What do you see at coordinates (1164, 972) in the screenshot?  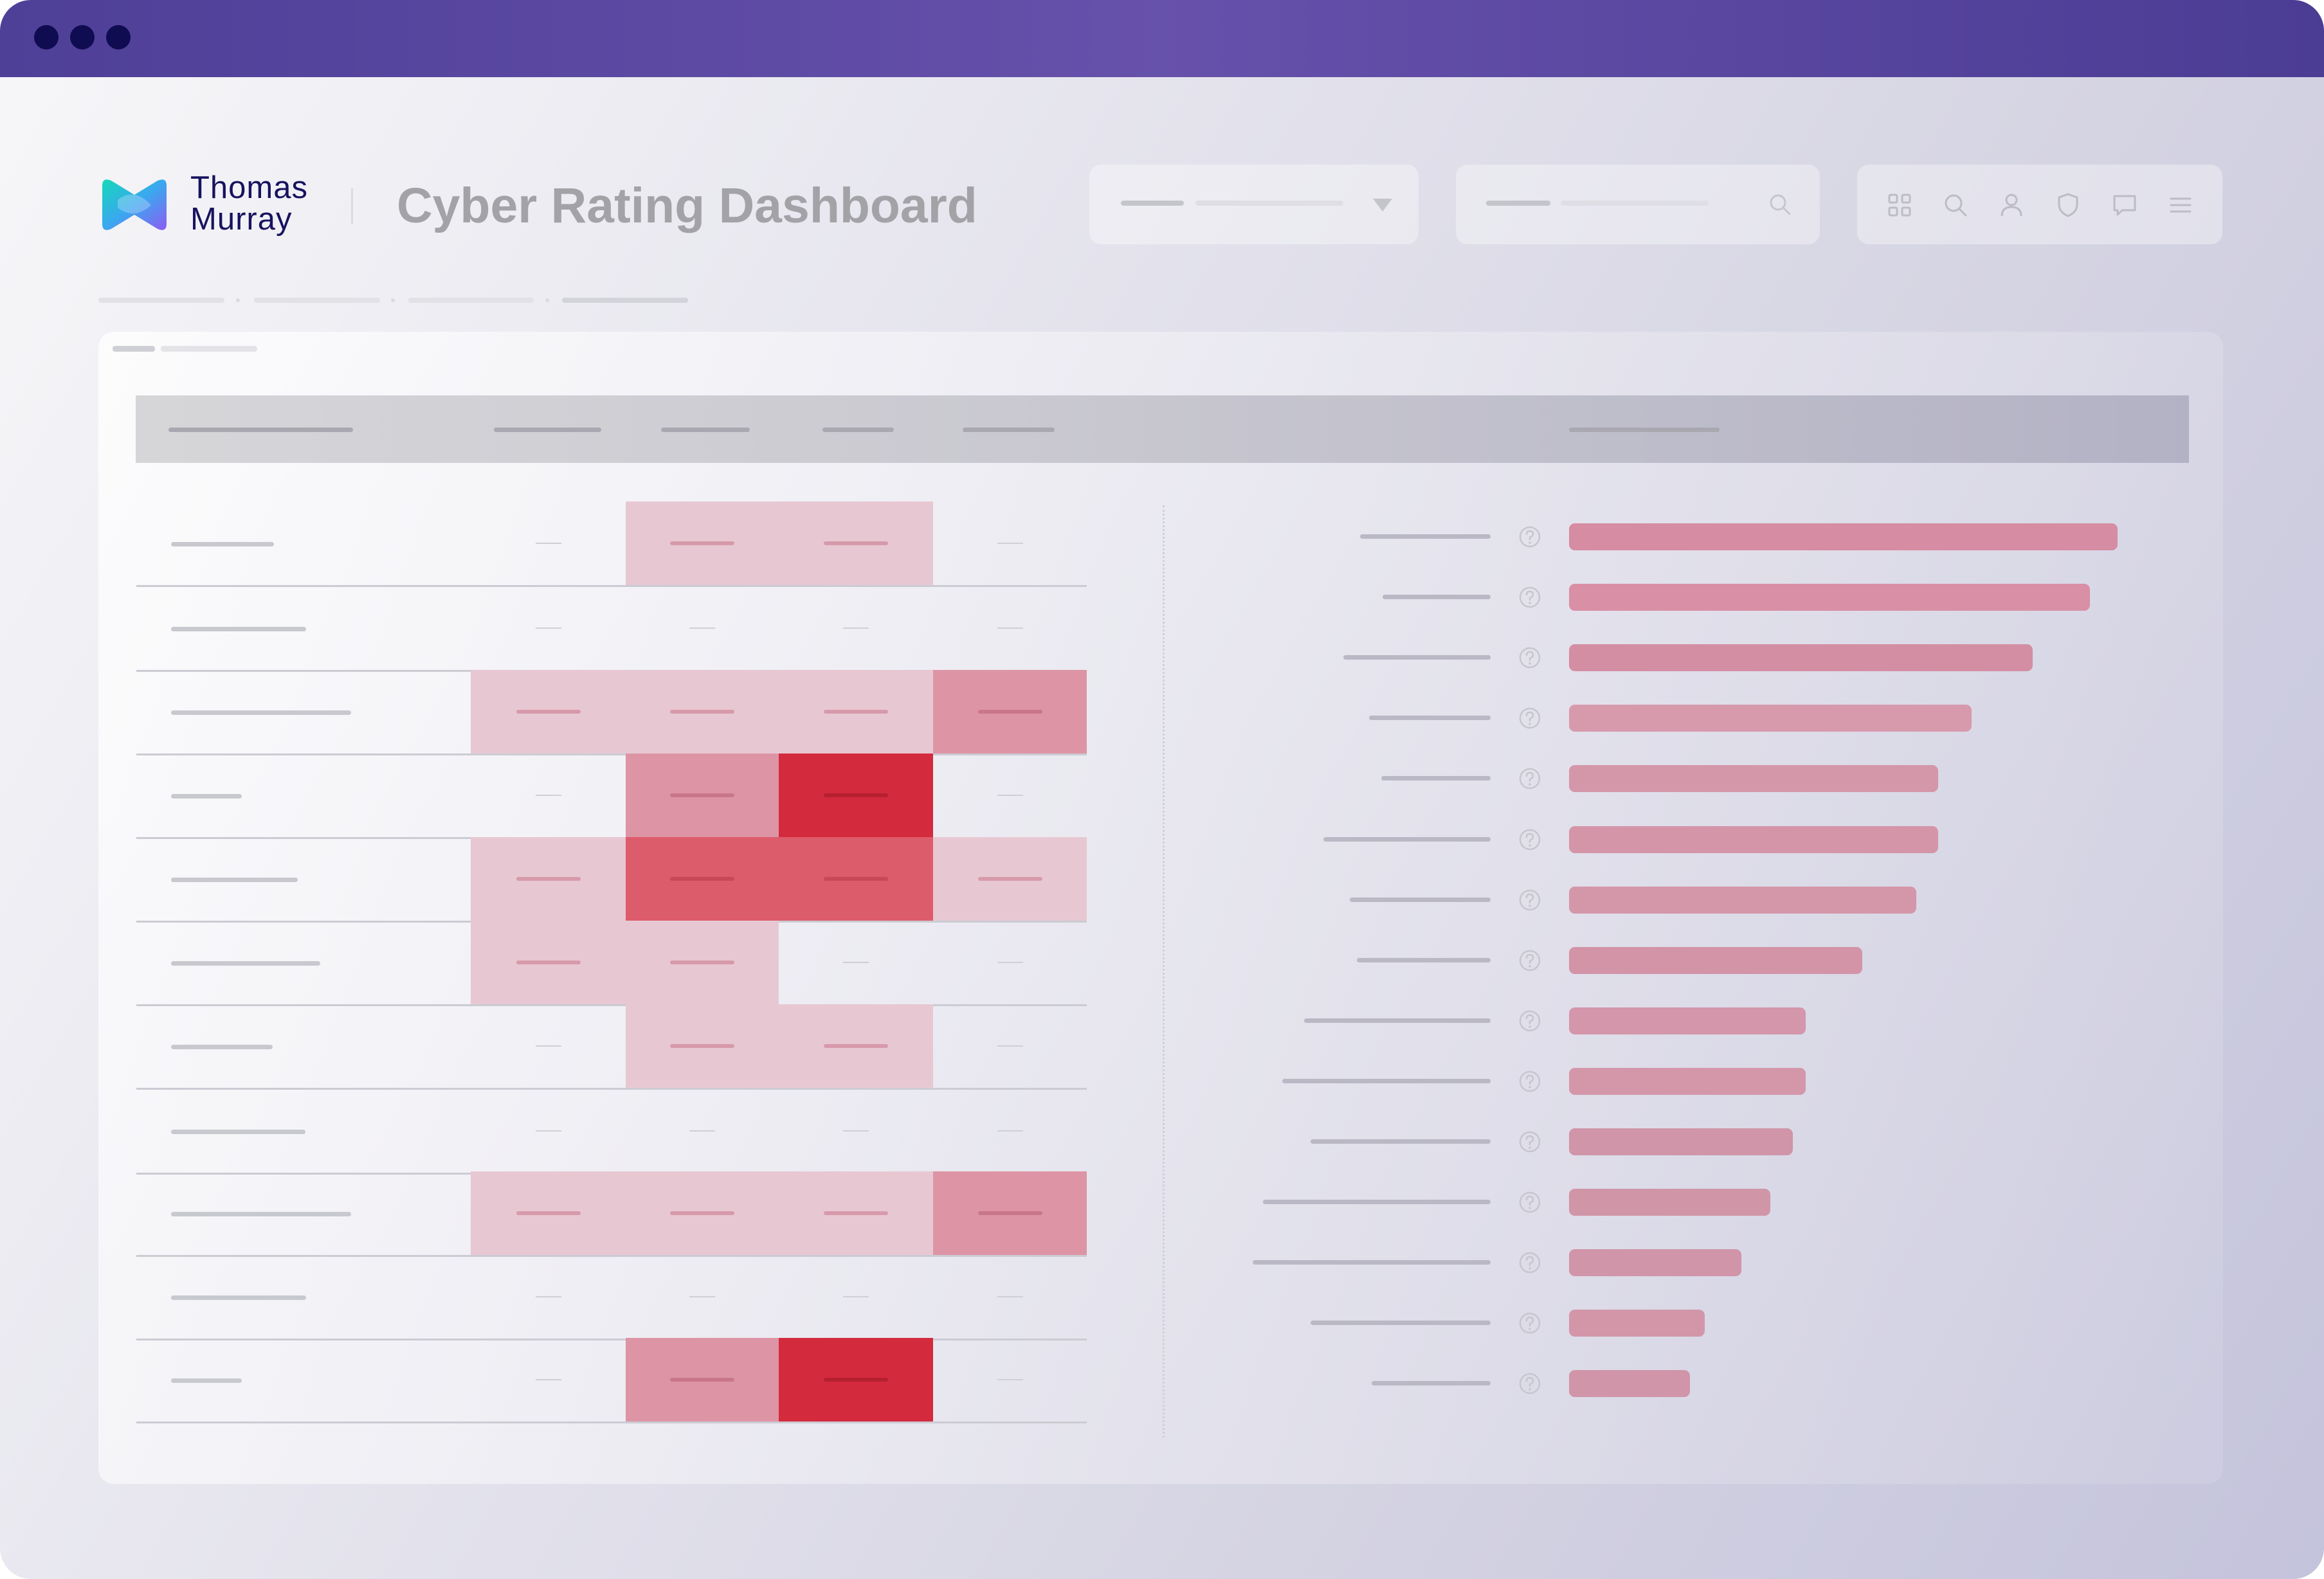 I see `section-divider` at bounding box center [1164, 972].